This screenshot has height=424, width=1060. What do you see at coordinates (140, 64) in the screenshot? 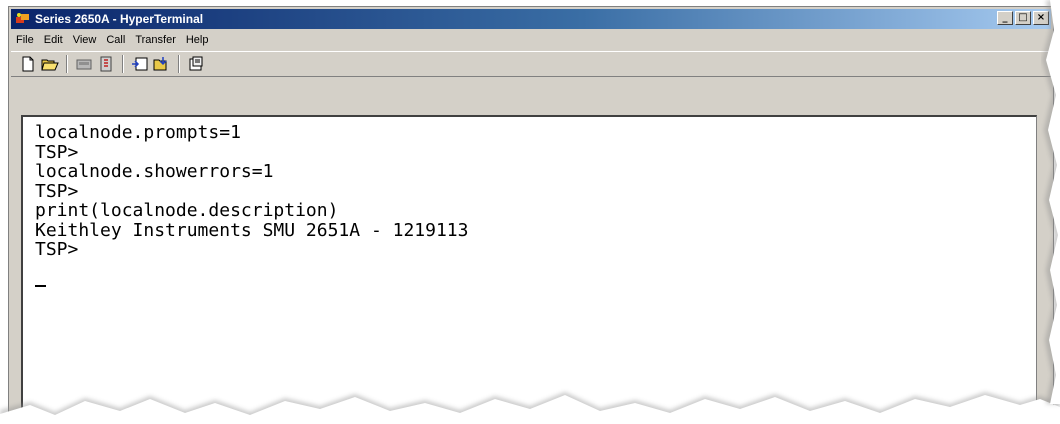
I see `send-icon` at bounding box center [140, 64].